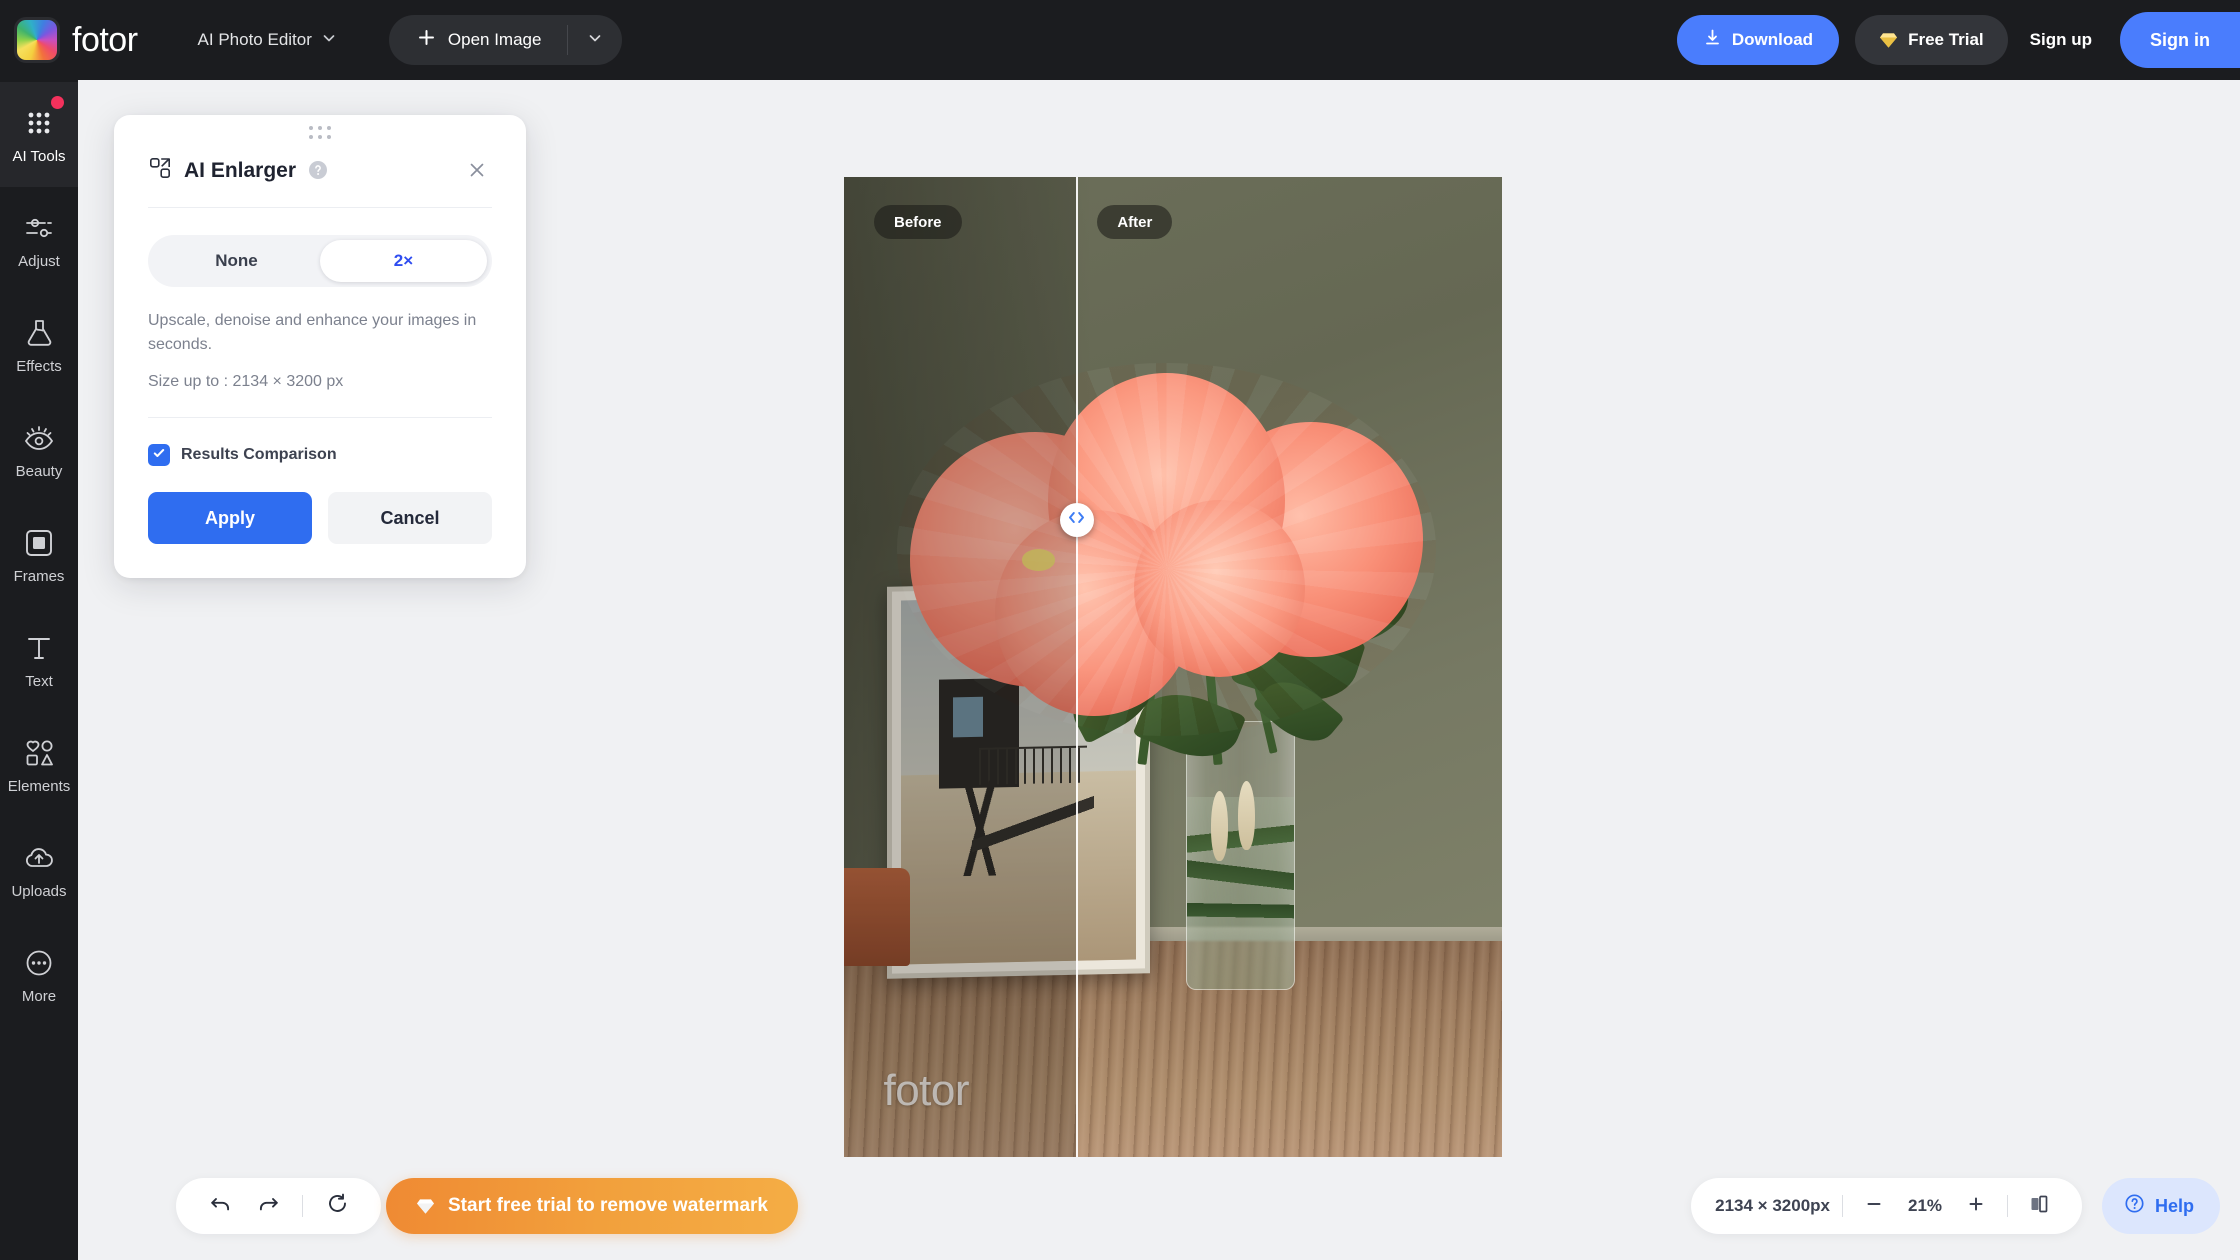 The width and height of the screenshot is (2240, 1260). Describe the element at coordinates (1946, 39) in the screenshot. I see `free-trial-label: Free Trial` at that location.